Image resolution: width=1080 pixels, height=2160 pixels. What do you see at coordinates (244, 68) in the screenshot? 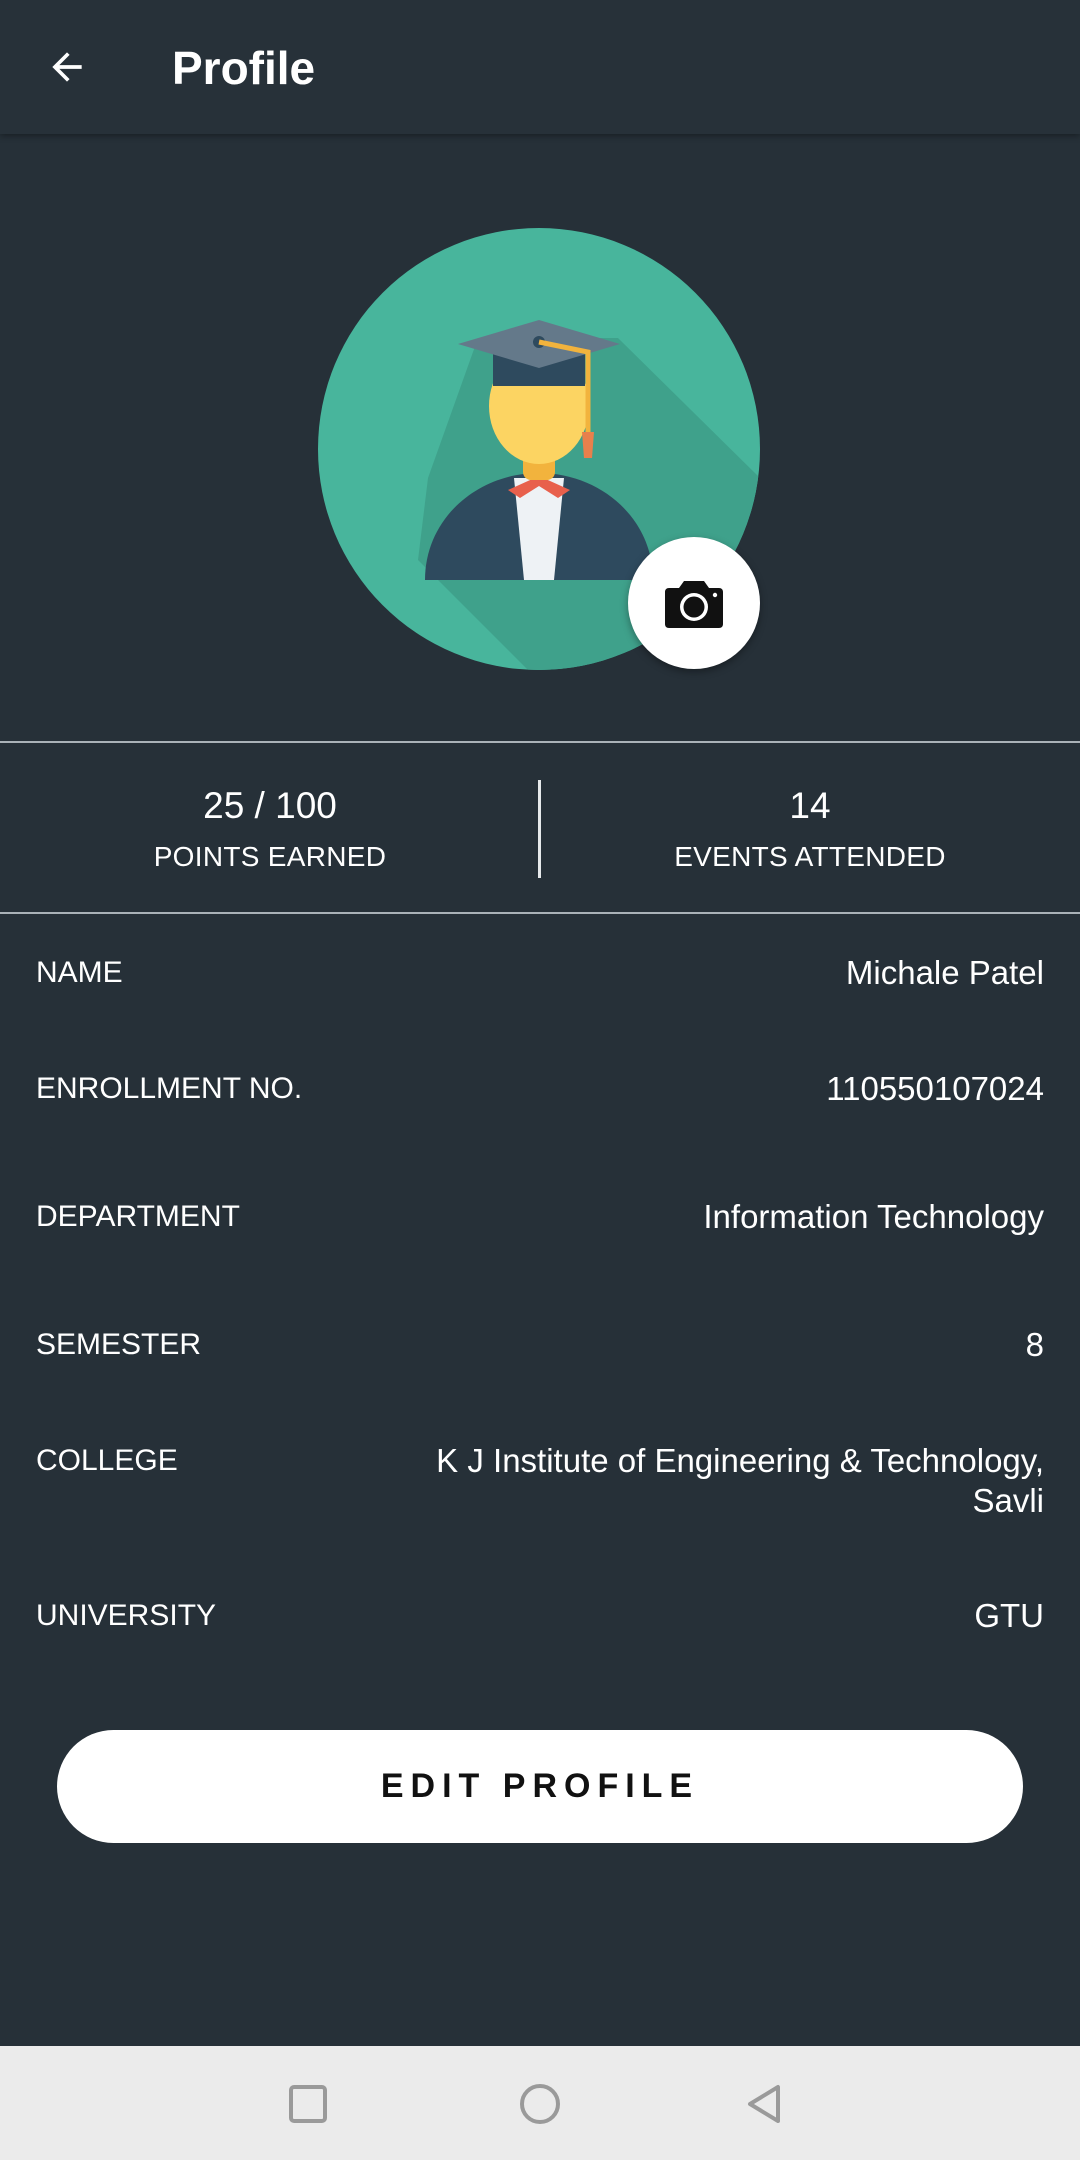
I see `page-title: Profile` at bounding box center [244, 68].